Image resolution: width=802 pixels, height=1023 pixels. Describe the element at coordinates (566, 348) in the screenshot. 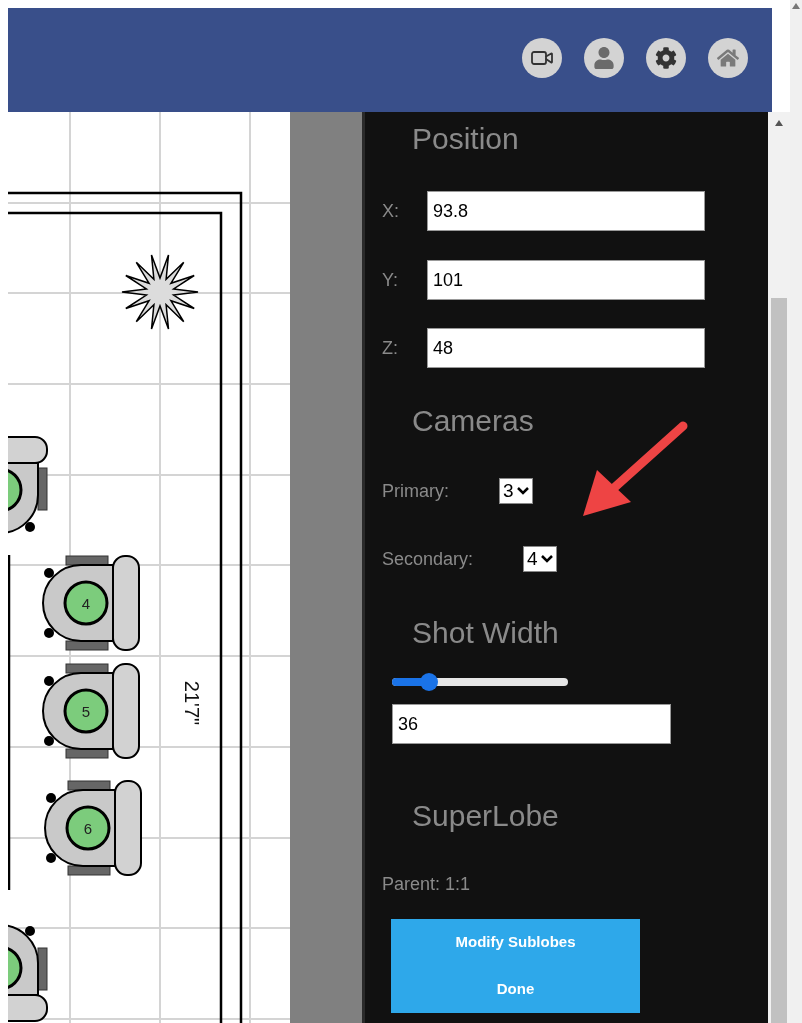

I see `coordinate-field: 48` at that location.